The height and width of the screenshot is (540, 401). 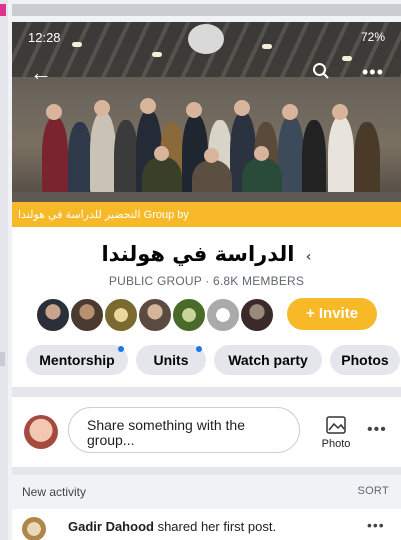 I want to click on group-meta: PUBLIC GROUP · 6.8K MEMBERS, so click(x=206, y=281).